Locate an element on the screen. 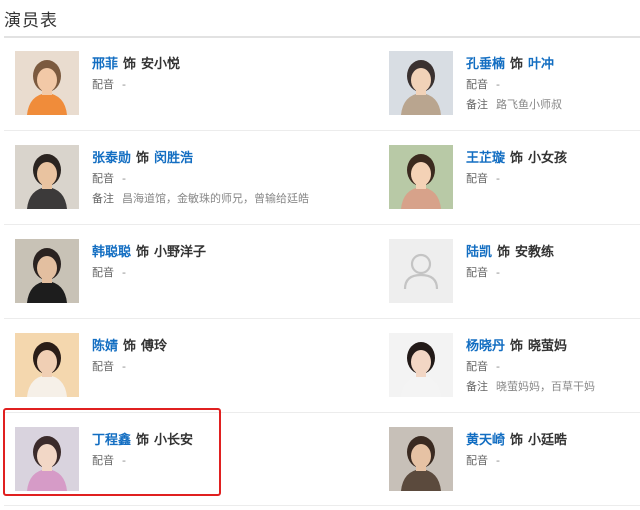 The width and height of the screenshot is (640, 510). actor-name-link: 孔垂楠 is located at coordinates (485, 64).